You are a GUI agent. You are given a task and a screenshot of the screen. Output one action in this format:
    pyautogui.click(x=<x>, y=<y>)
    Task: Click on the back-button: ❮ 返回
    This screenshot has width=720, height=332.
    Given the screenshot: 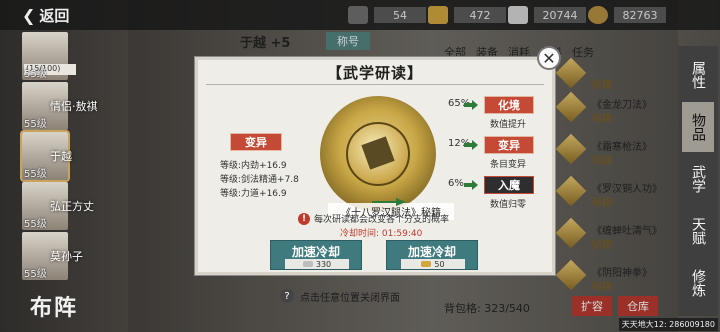 What is the action you would take?
    pyautogui.click(x=45, y=15)
    